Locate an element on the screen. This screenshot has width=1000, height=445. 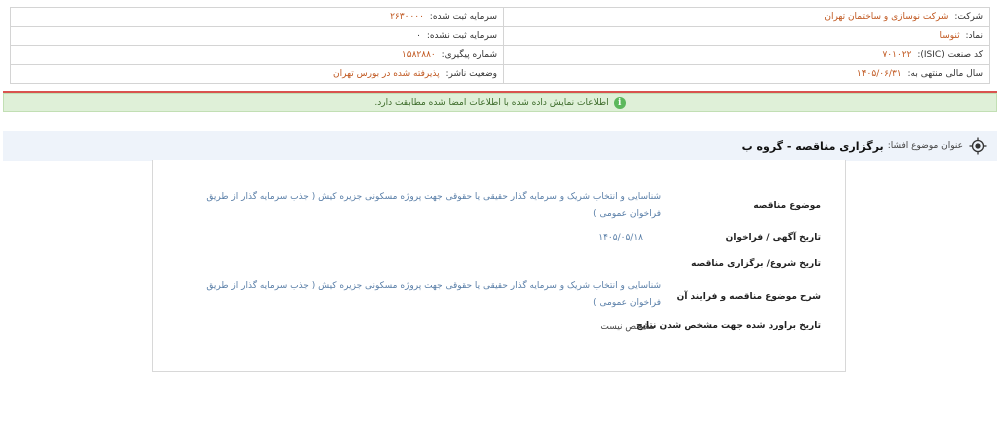
start-date-row: تاریخ شروع/ برگزاری مناقصه is located at coordinates (506, 264).